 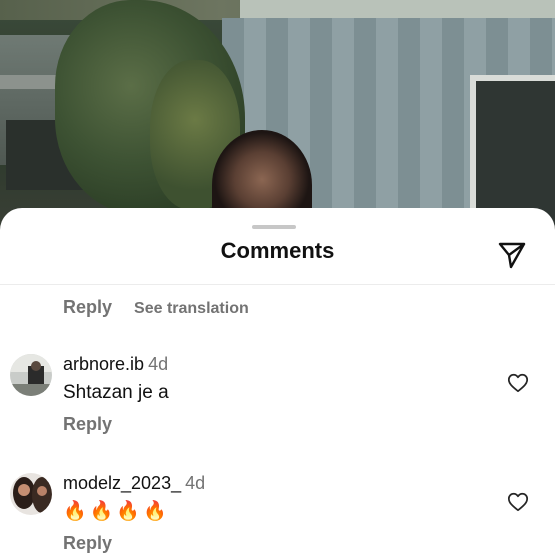 I want to click on username: arbnore.ib, so click(x=103, y=364).